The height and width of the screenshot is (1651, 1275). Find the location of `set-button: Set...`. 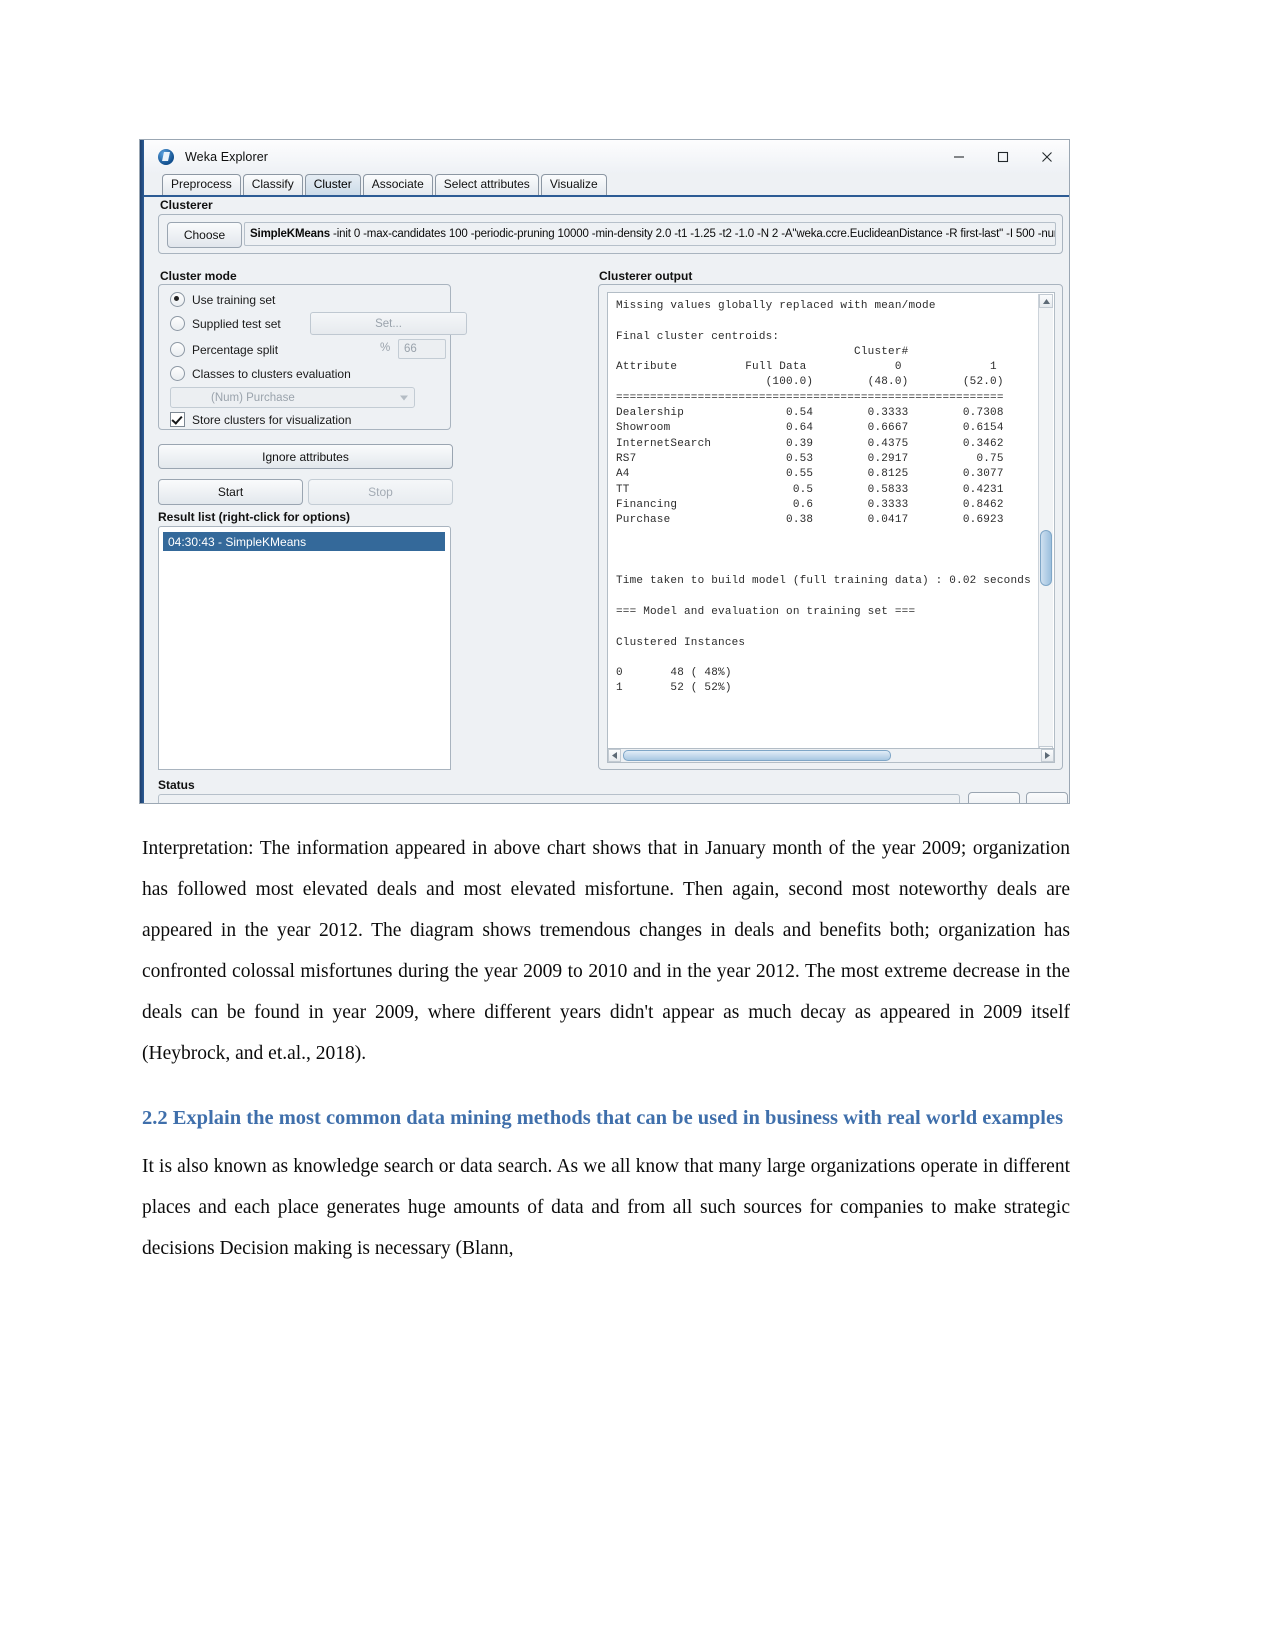

set-button: Set... is located at coordinates (388, 323).